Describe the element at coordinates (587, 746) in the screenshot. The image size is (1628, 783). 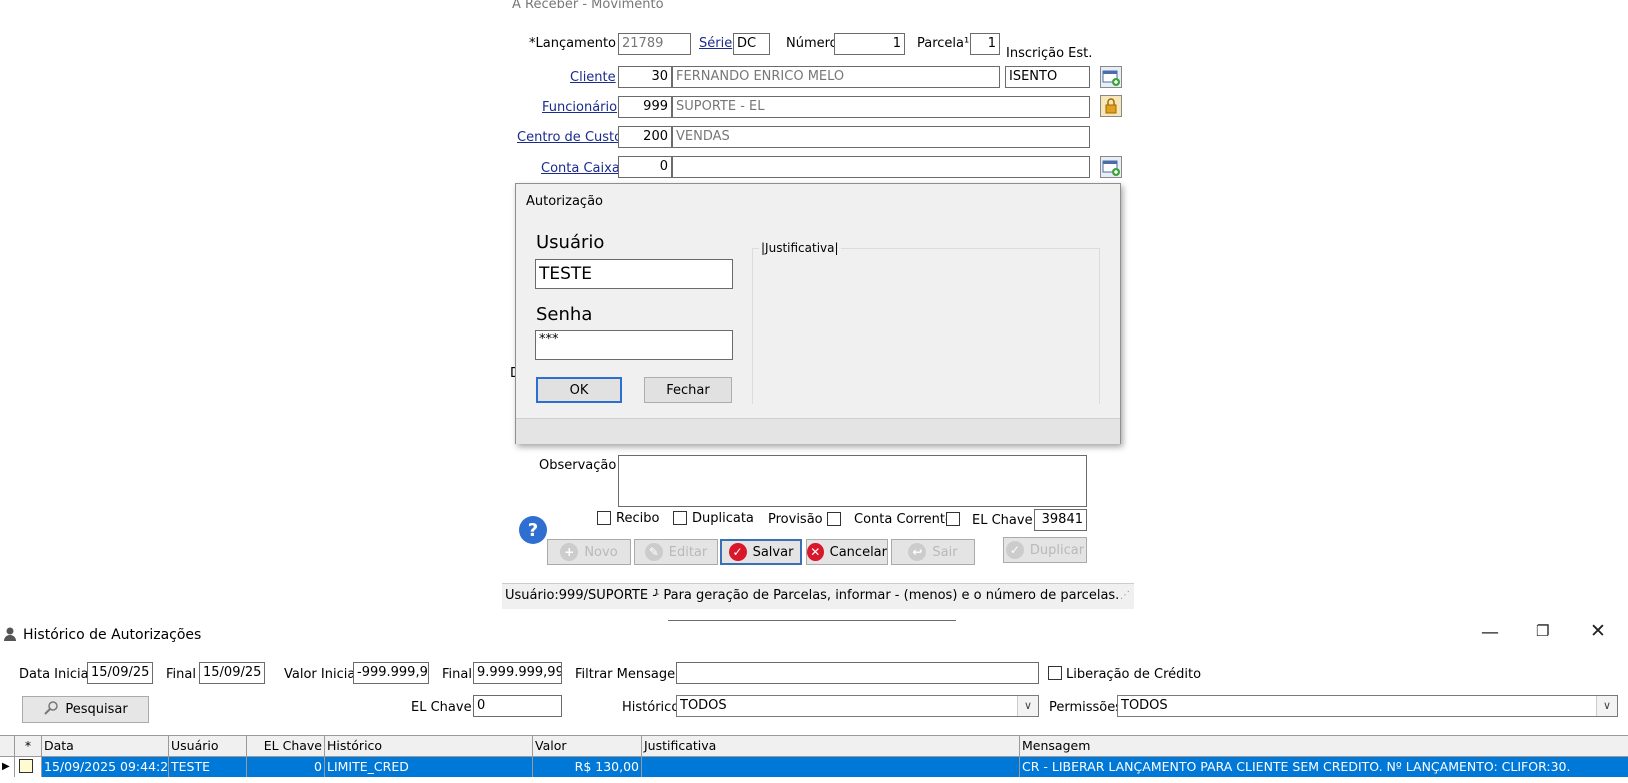
I see `column-header: Valor` at that location.